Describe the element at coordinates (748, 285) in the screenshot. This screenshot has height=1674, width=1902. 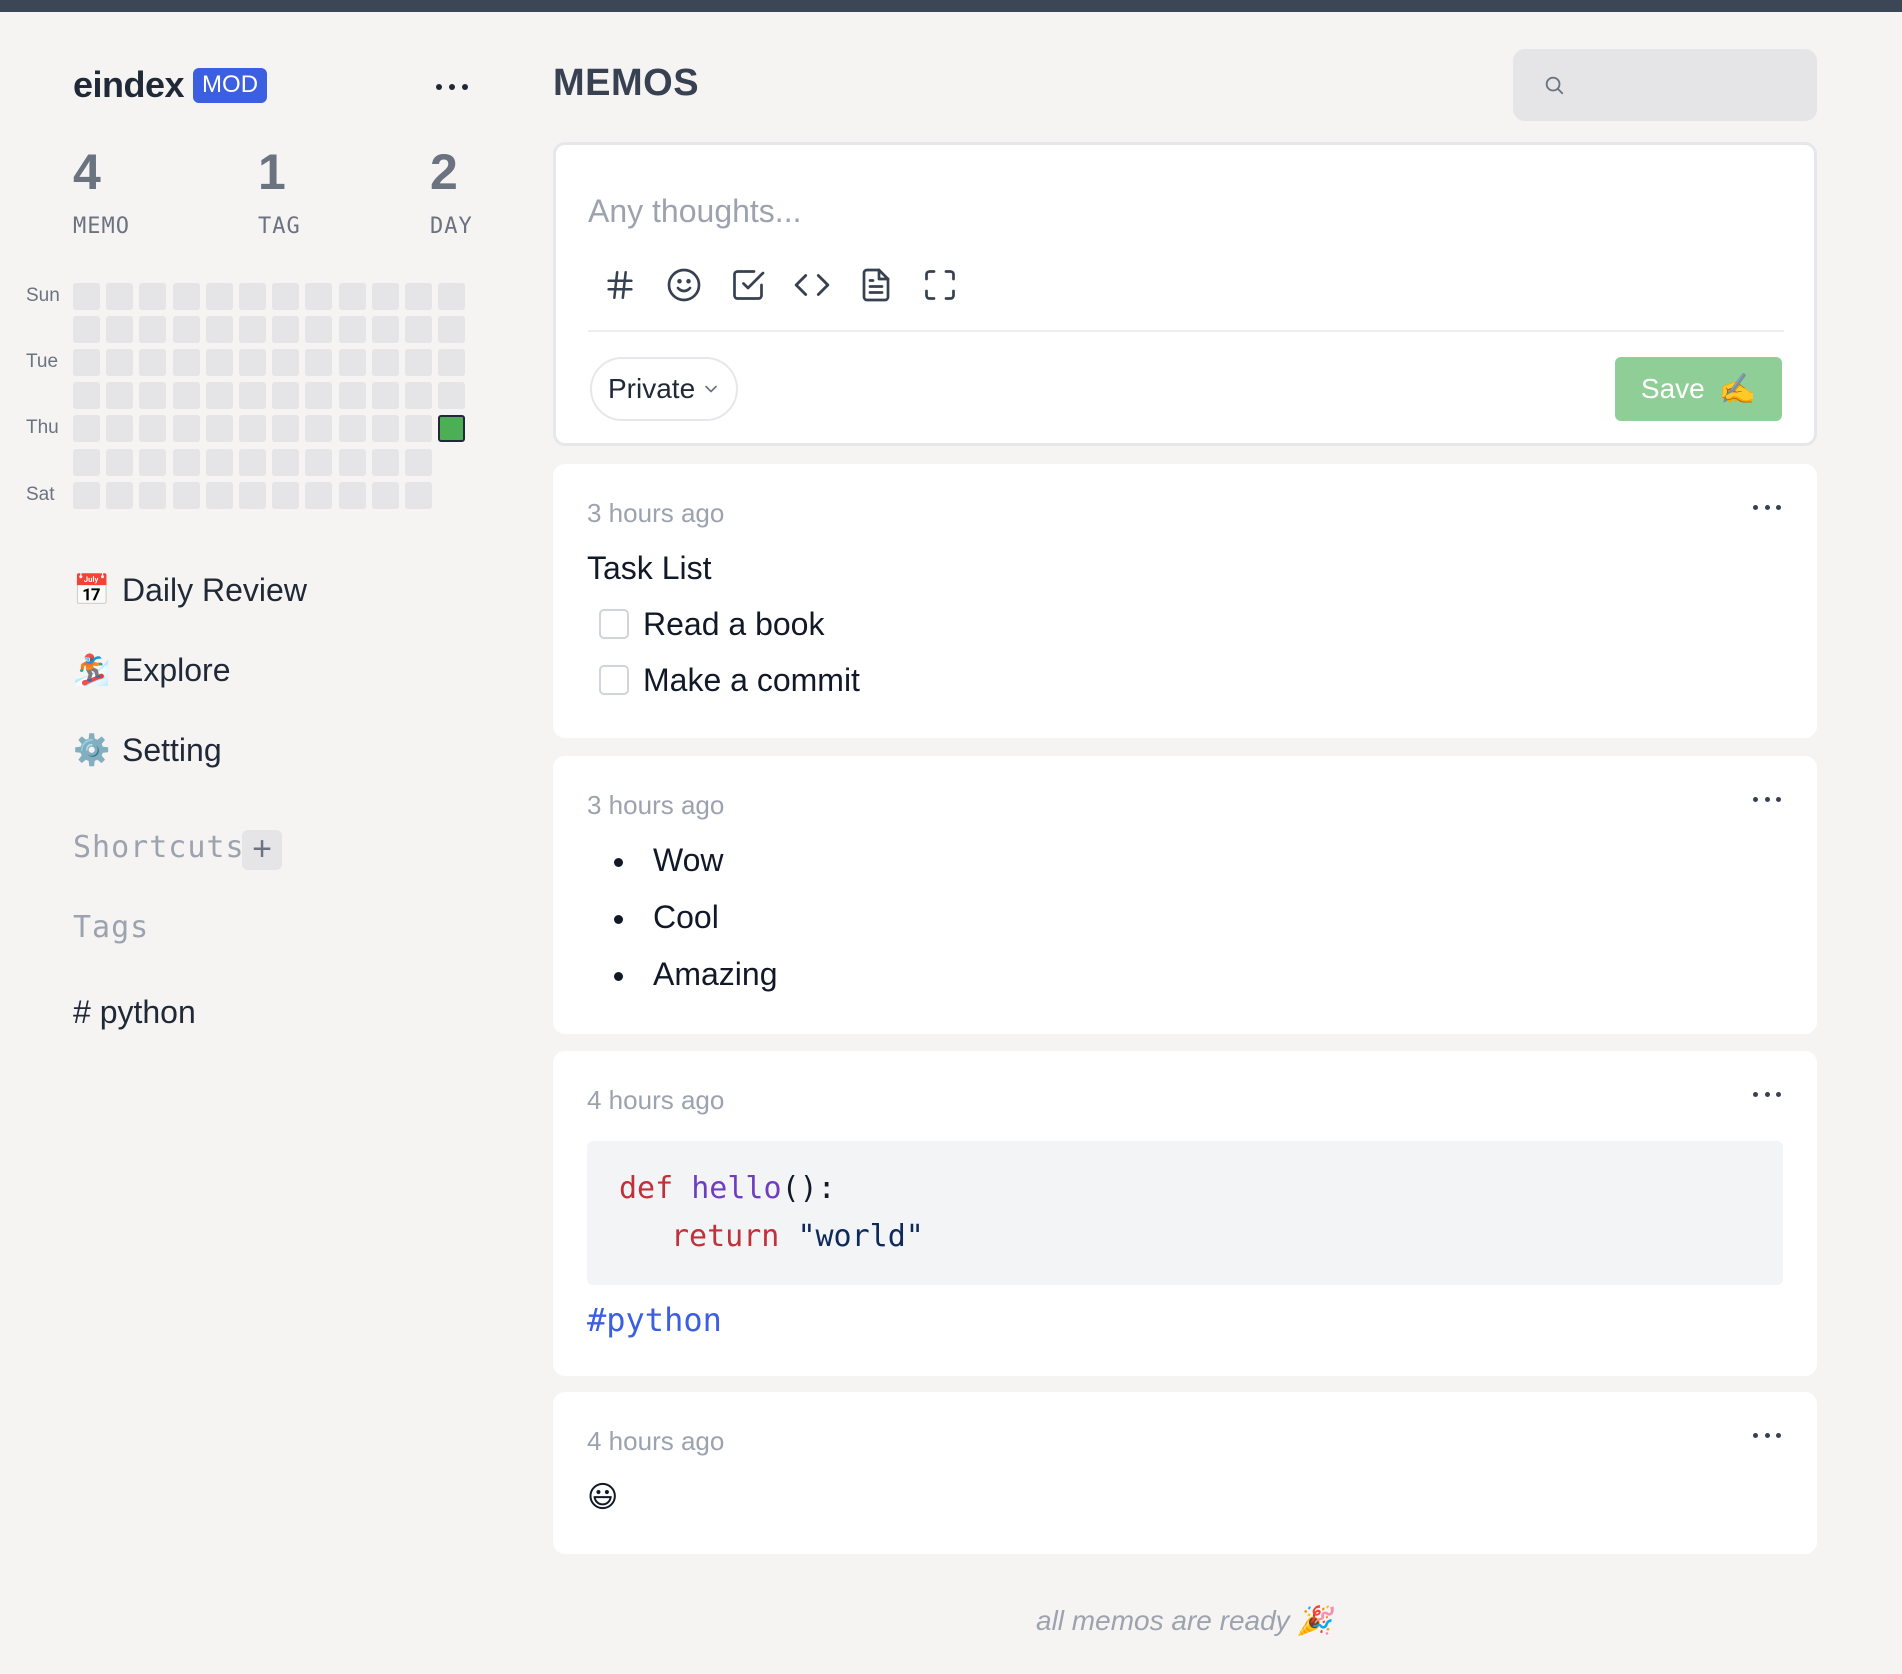
I see `checkbox-icon` at that location.